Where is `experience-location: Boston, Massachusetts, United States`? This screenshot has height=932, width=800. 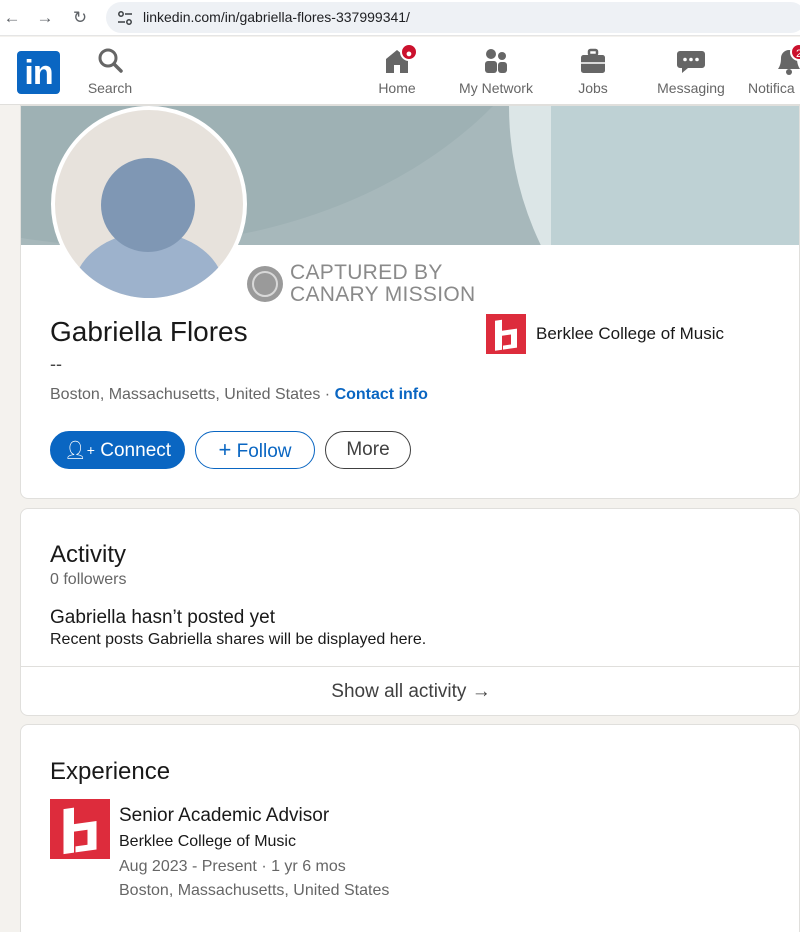 experience-location: Boston, Massachusetts, United States is located at coordinates (254, 890).